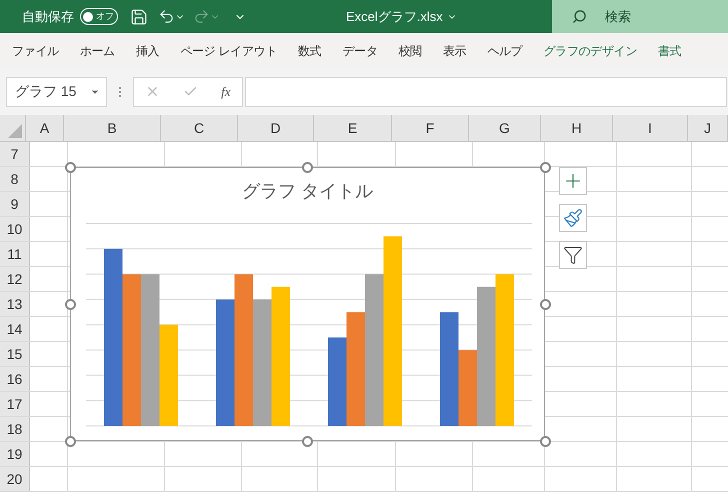 The image size is (728, 500). I want to click on ribbon-tab: 書式, so click(670, 51).